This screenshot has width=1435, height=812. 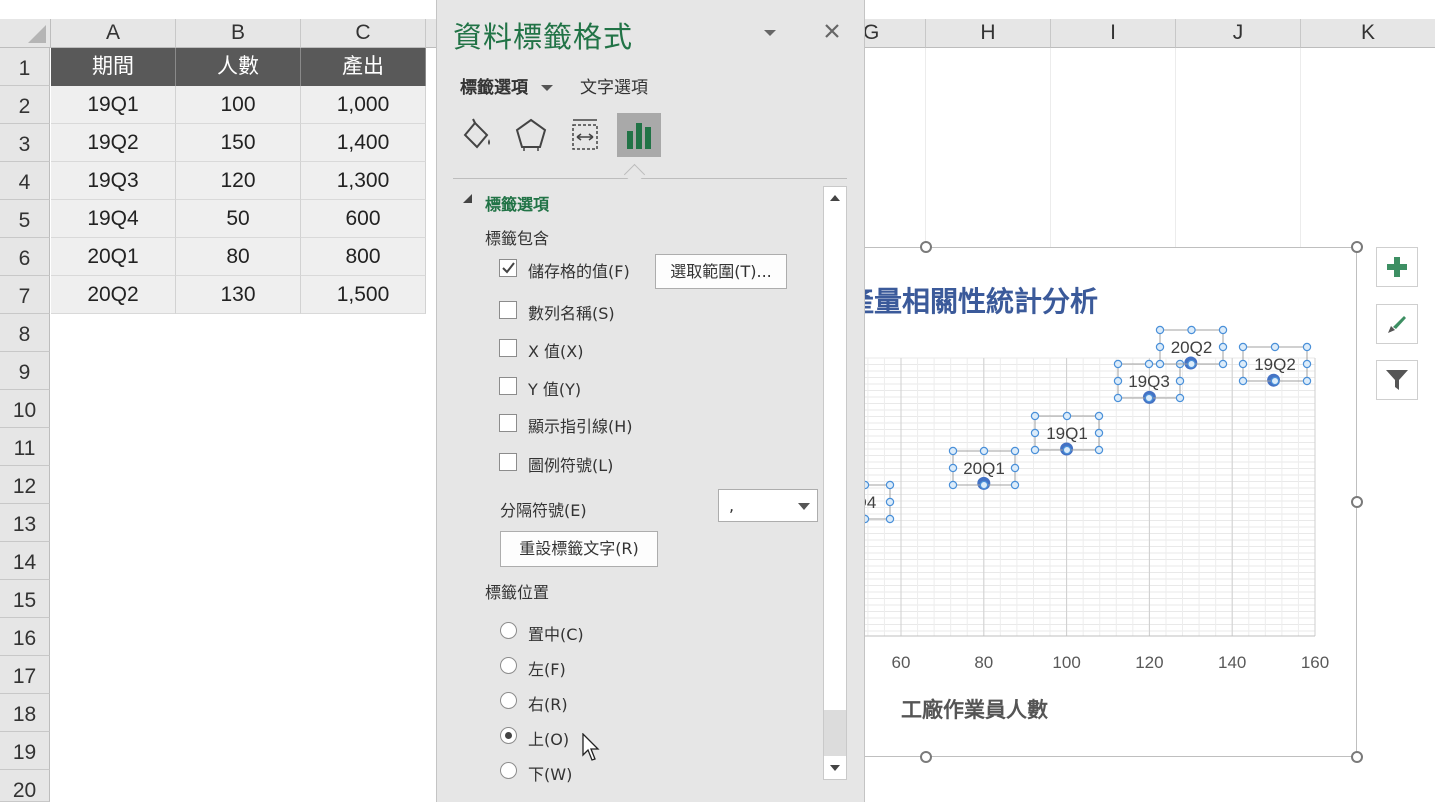 I want to click on row-header: 4, so click(x=25, y=181).